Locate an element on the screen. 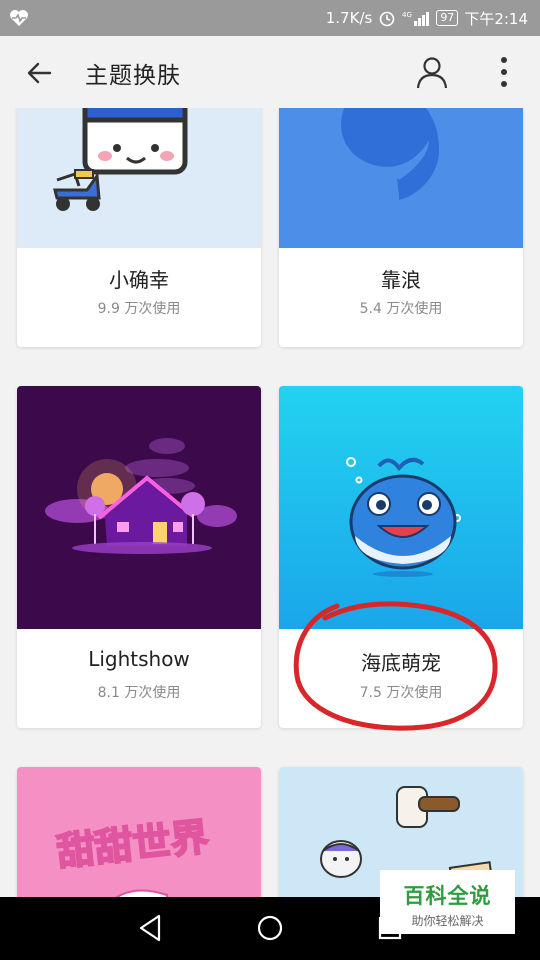 The height and width of the screenshot is (960, 540). house-lights-illustration is located at coordinates (141, 496).